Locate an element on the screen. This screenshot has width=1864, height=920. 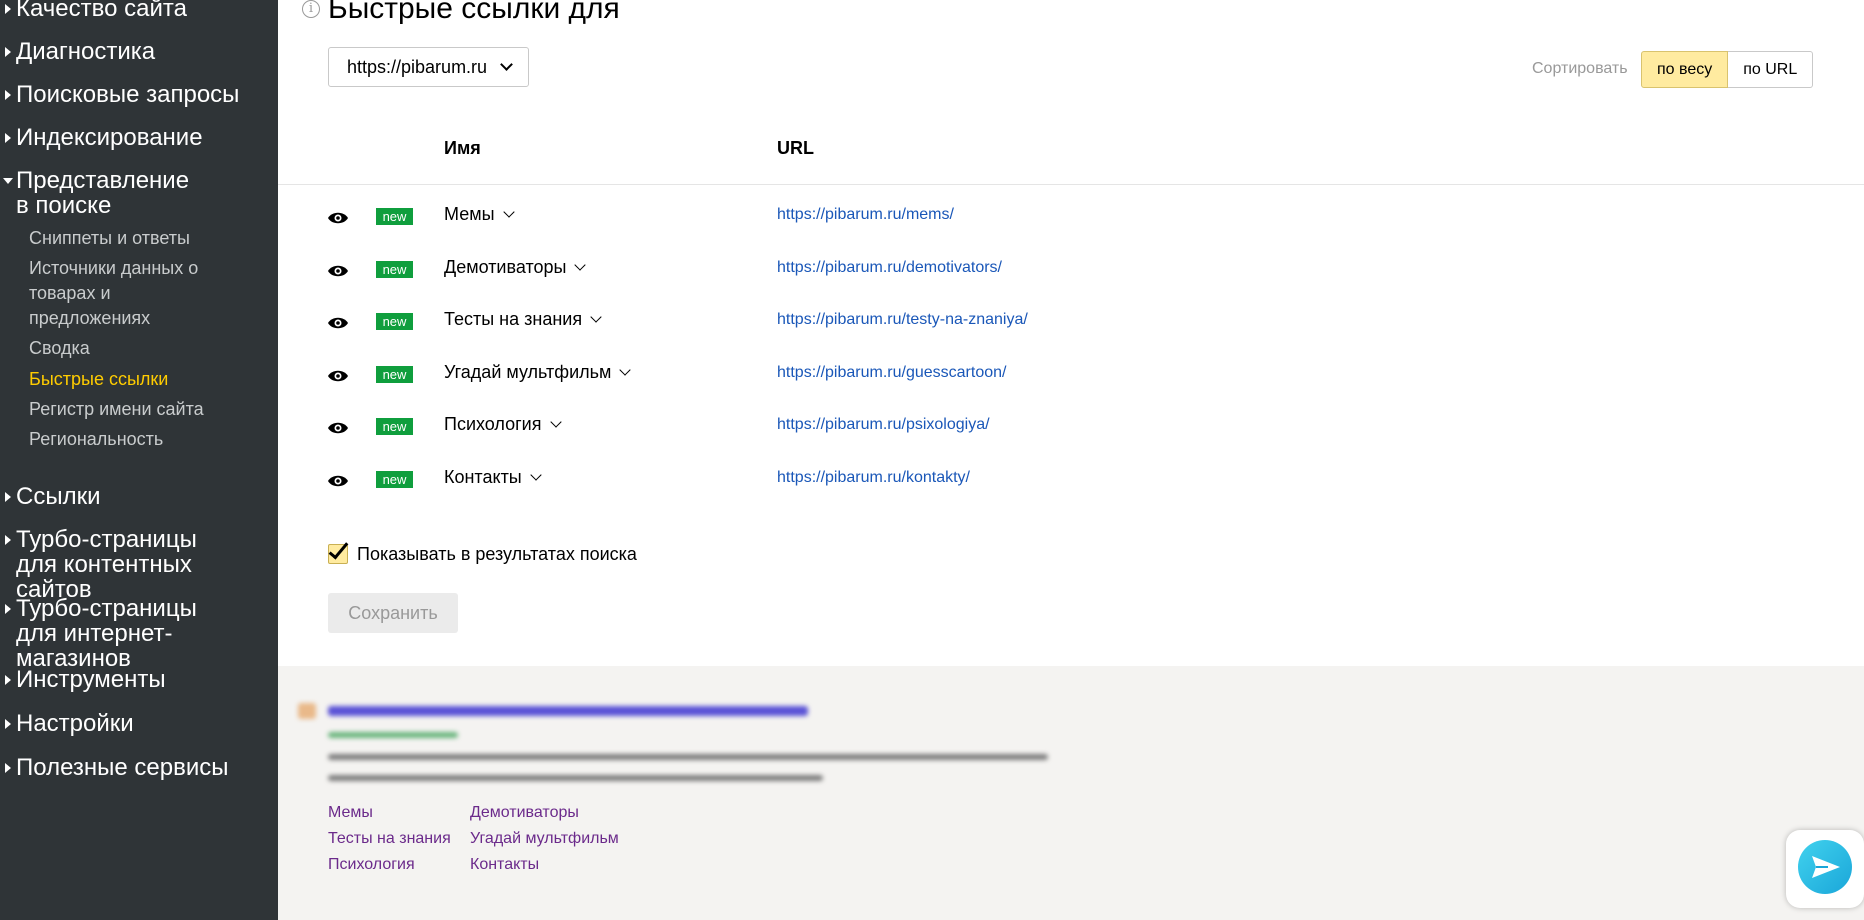
info-icon: i is located at coordinates (311, 9).